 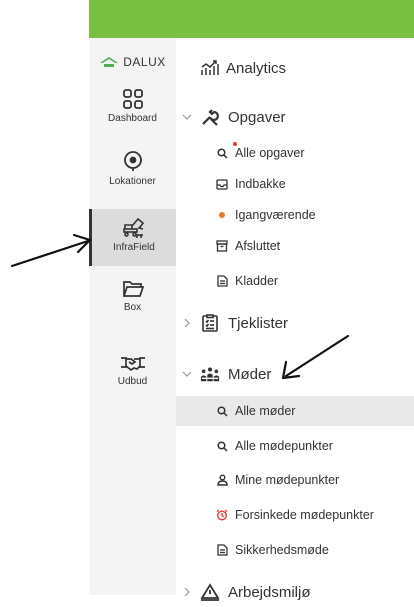 I want to click on rail-label-lokationer: Lokationer, so click(x=132, y=181).